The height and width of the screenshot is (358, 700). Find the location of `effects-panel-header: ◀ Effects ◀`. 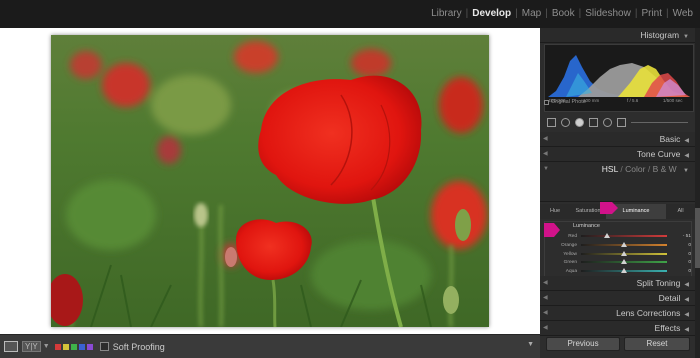

effects-panel-header: ◀ Effects ◀ is located at coordinates (617, 328).